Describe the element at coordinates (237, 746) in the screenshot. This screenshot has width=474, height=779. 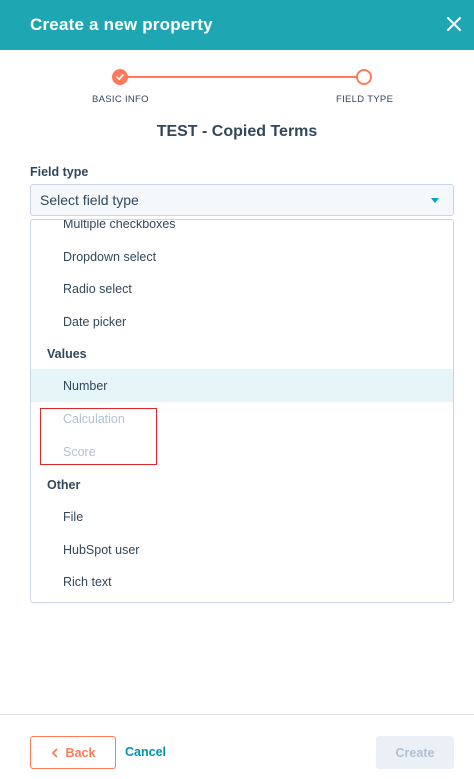
I see `modal-footer: Back Cancel Create` at that location.